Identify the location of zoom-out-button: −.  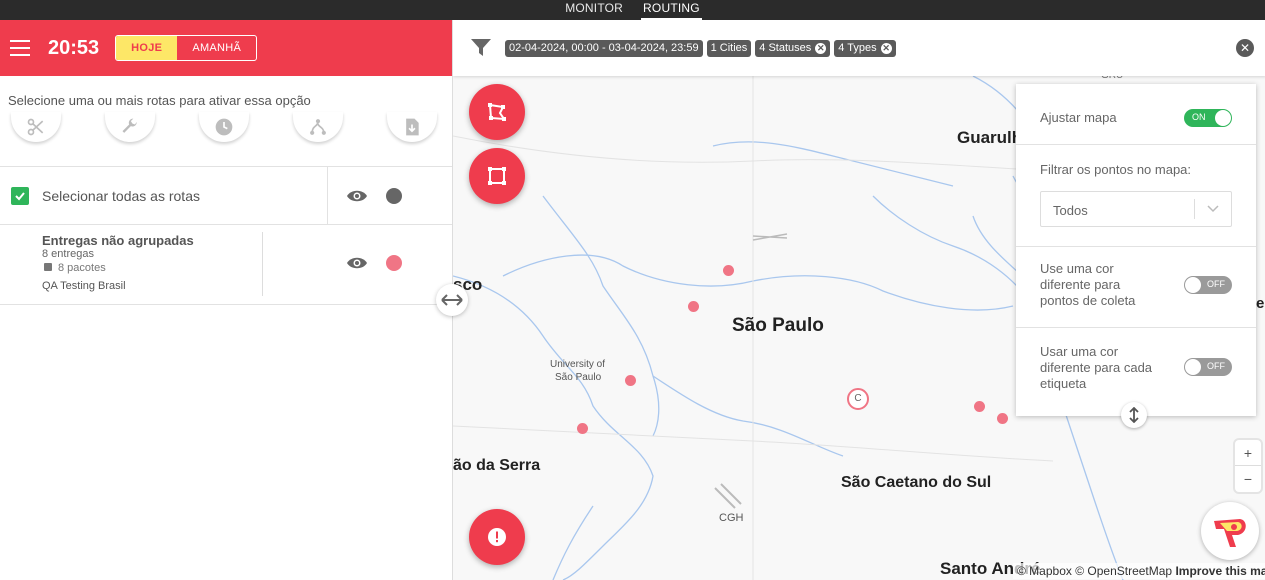
(1248, 479).